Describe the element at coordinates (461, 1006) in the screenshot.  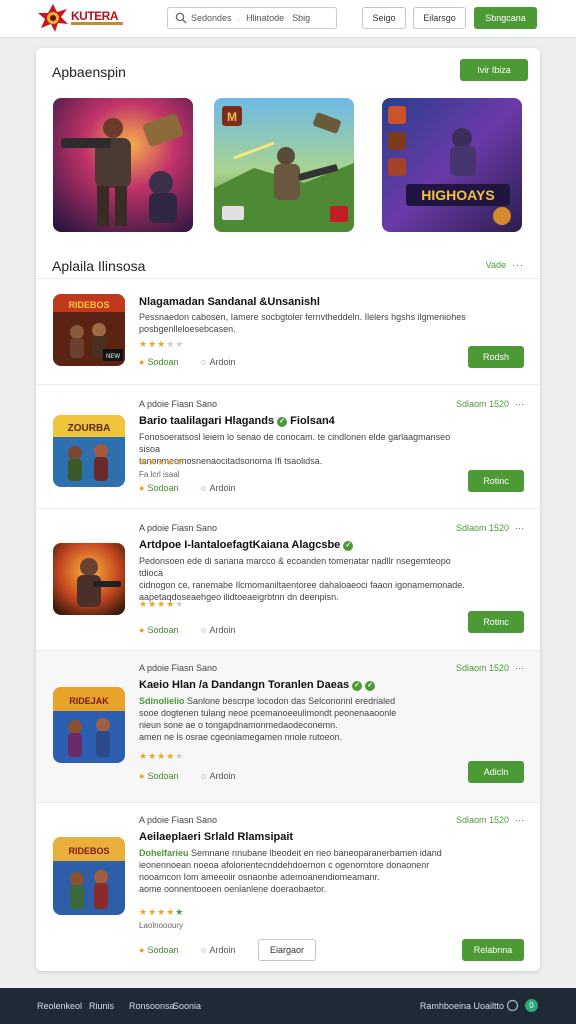
I see `footer-right-text: Ramhboeina Uoailtto` at that location.